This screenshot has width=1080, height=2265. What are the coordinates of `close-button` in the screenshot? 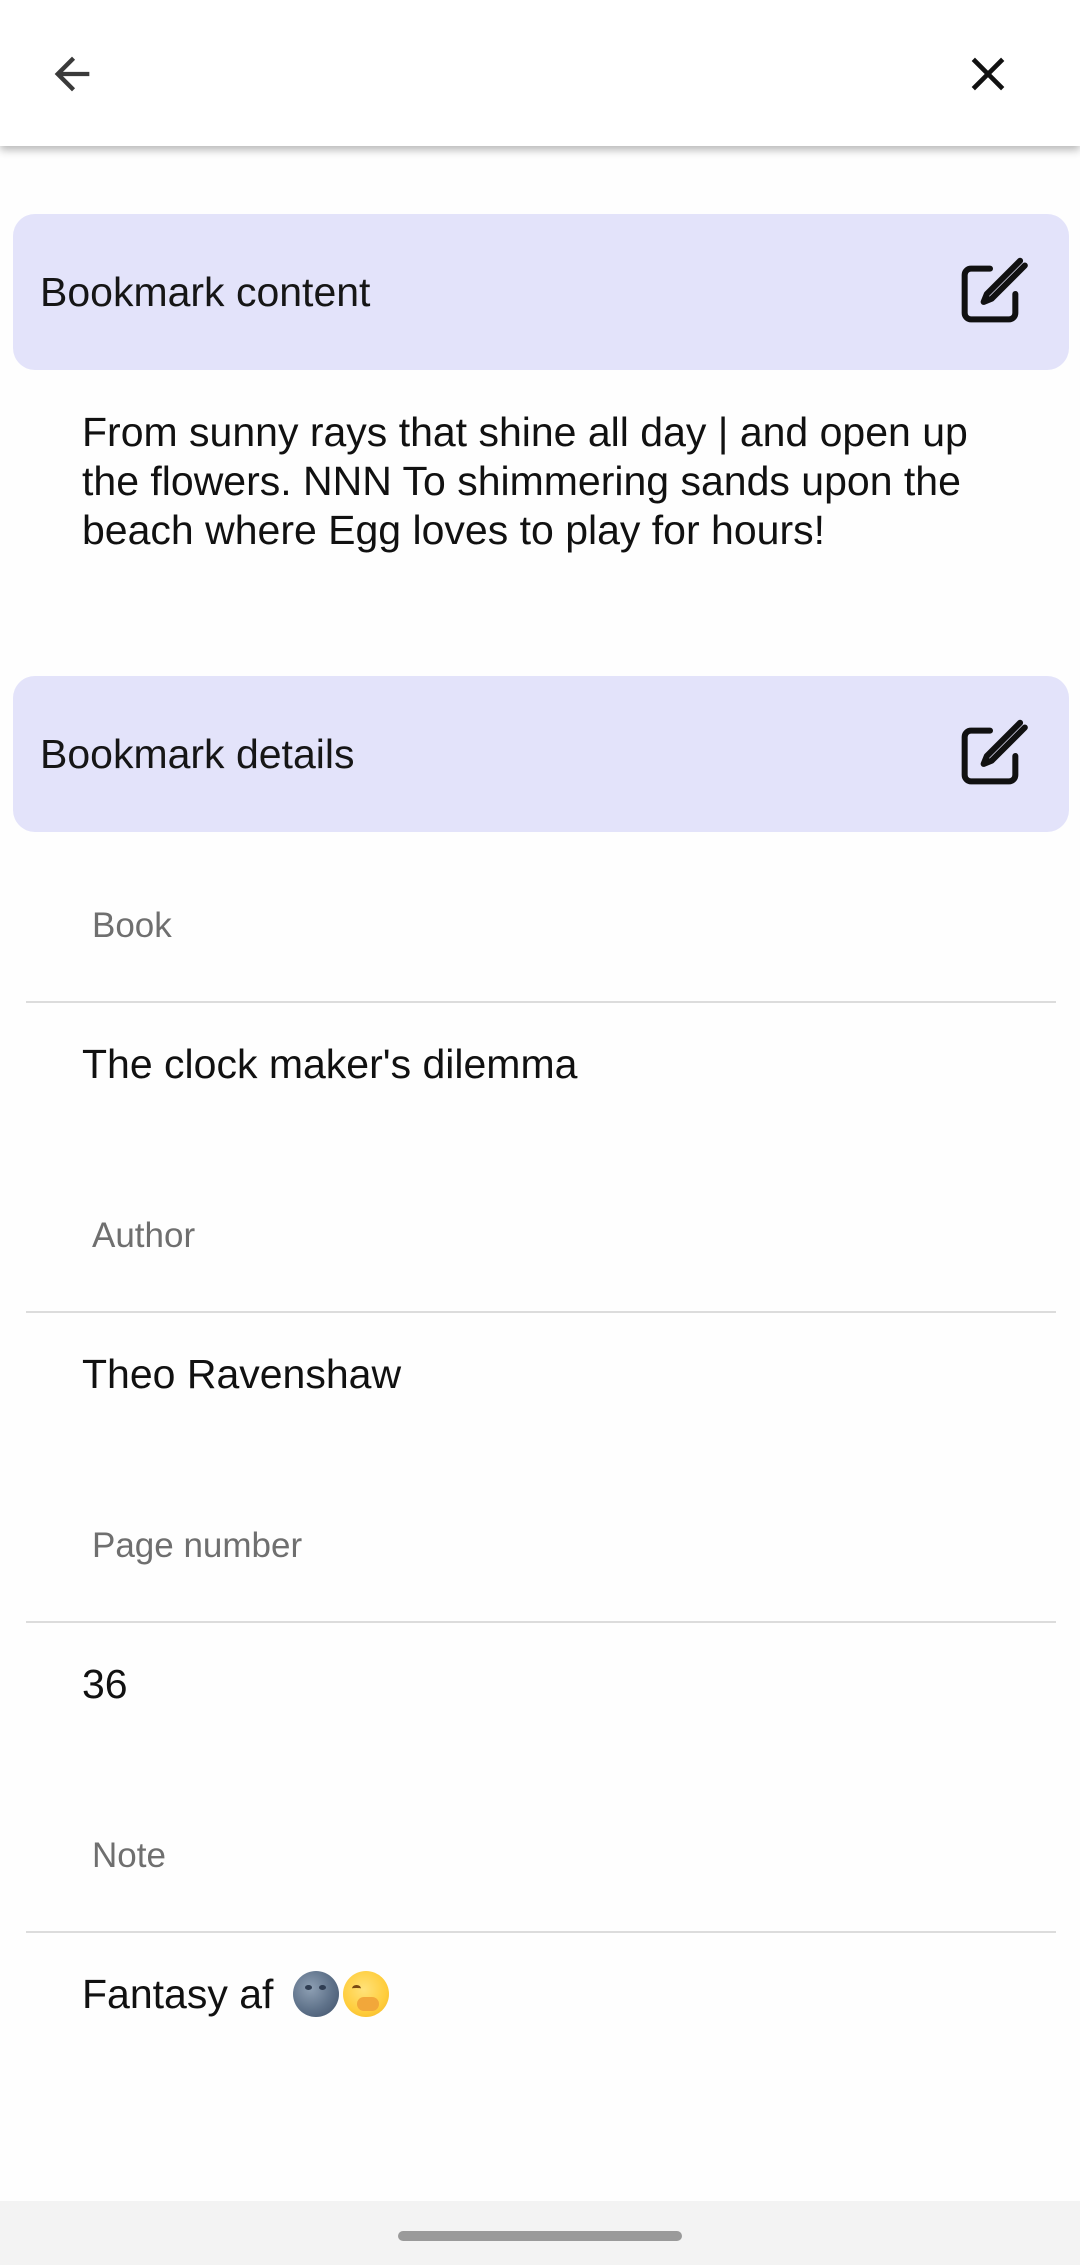 It's located at (988, 74).